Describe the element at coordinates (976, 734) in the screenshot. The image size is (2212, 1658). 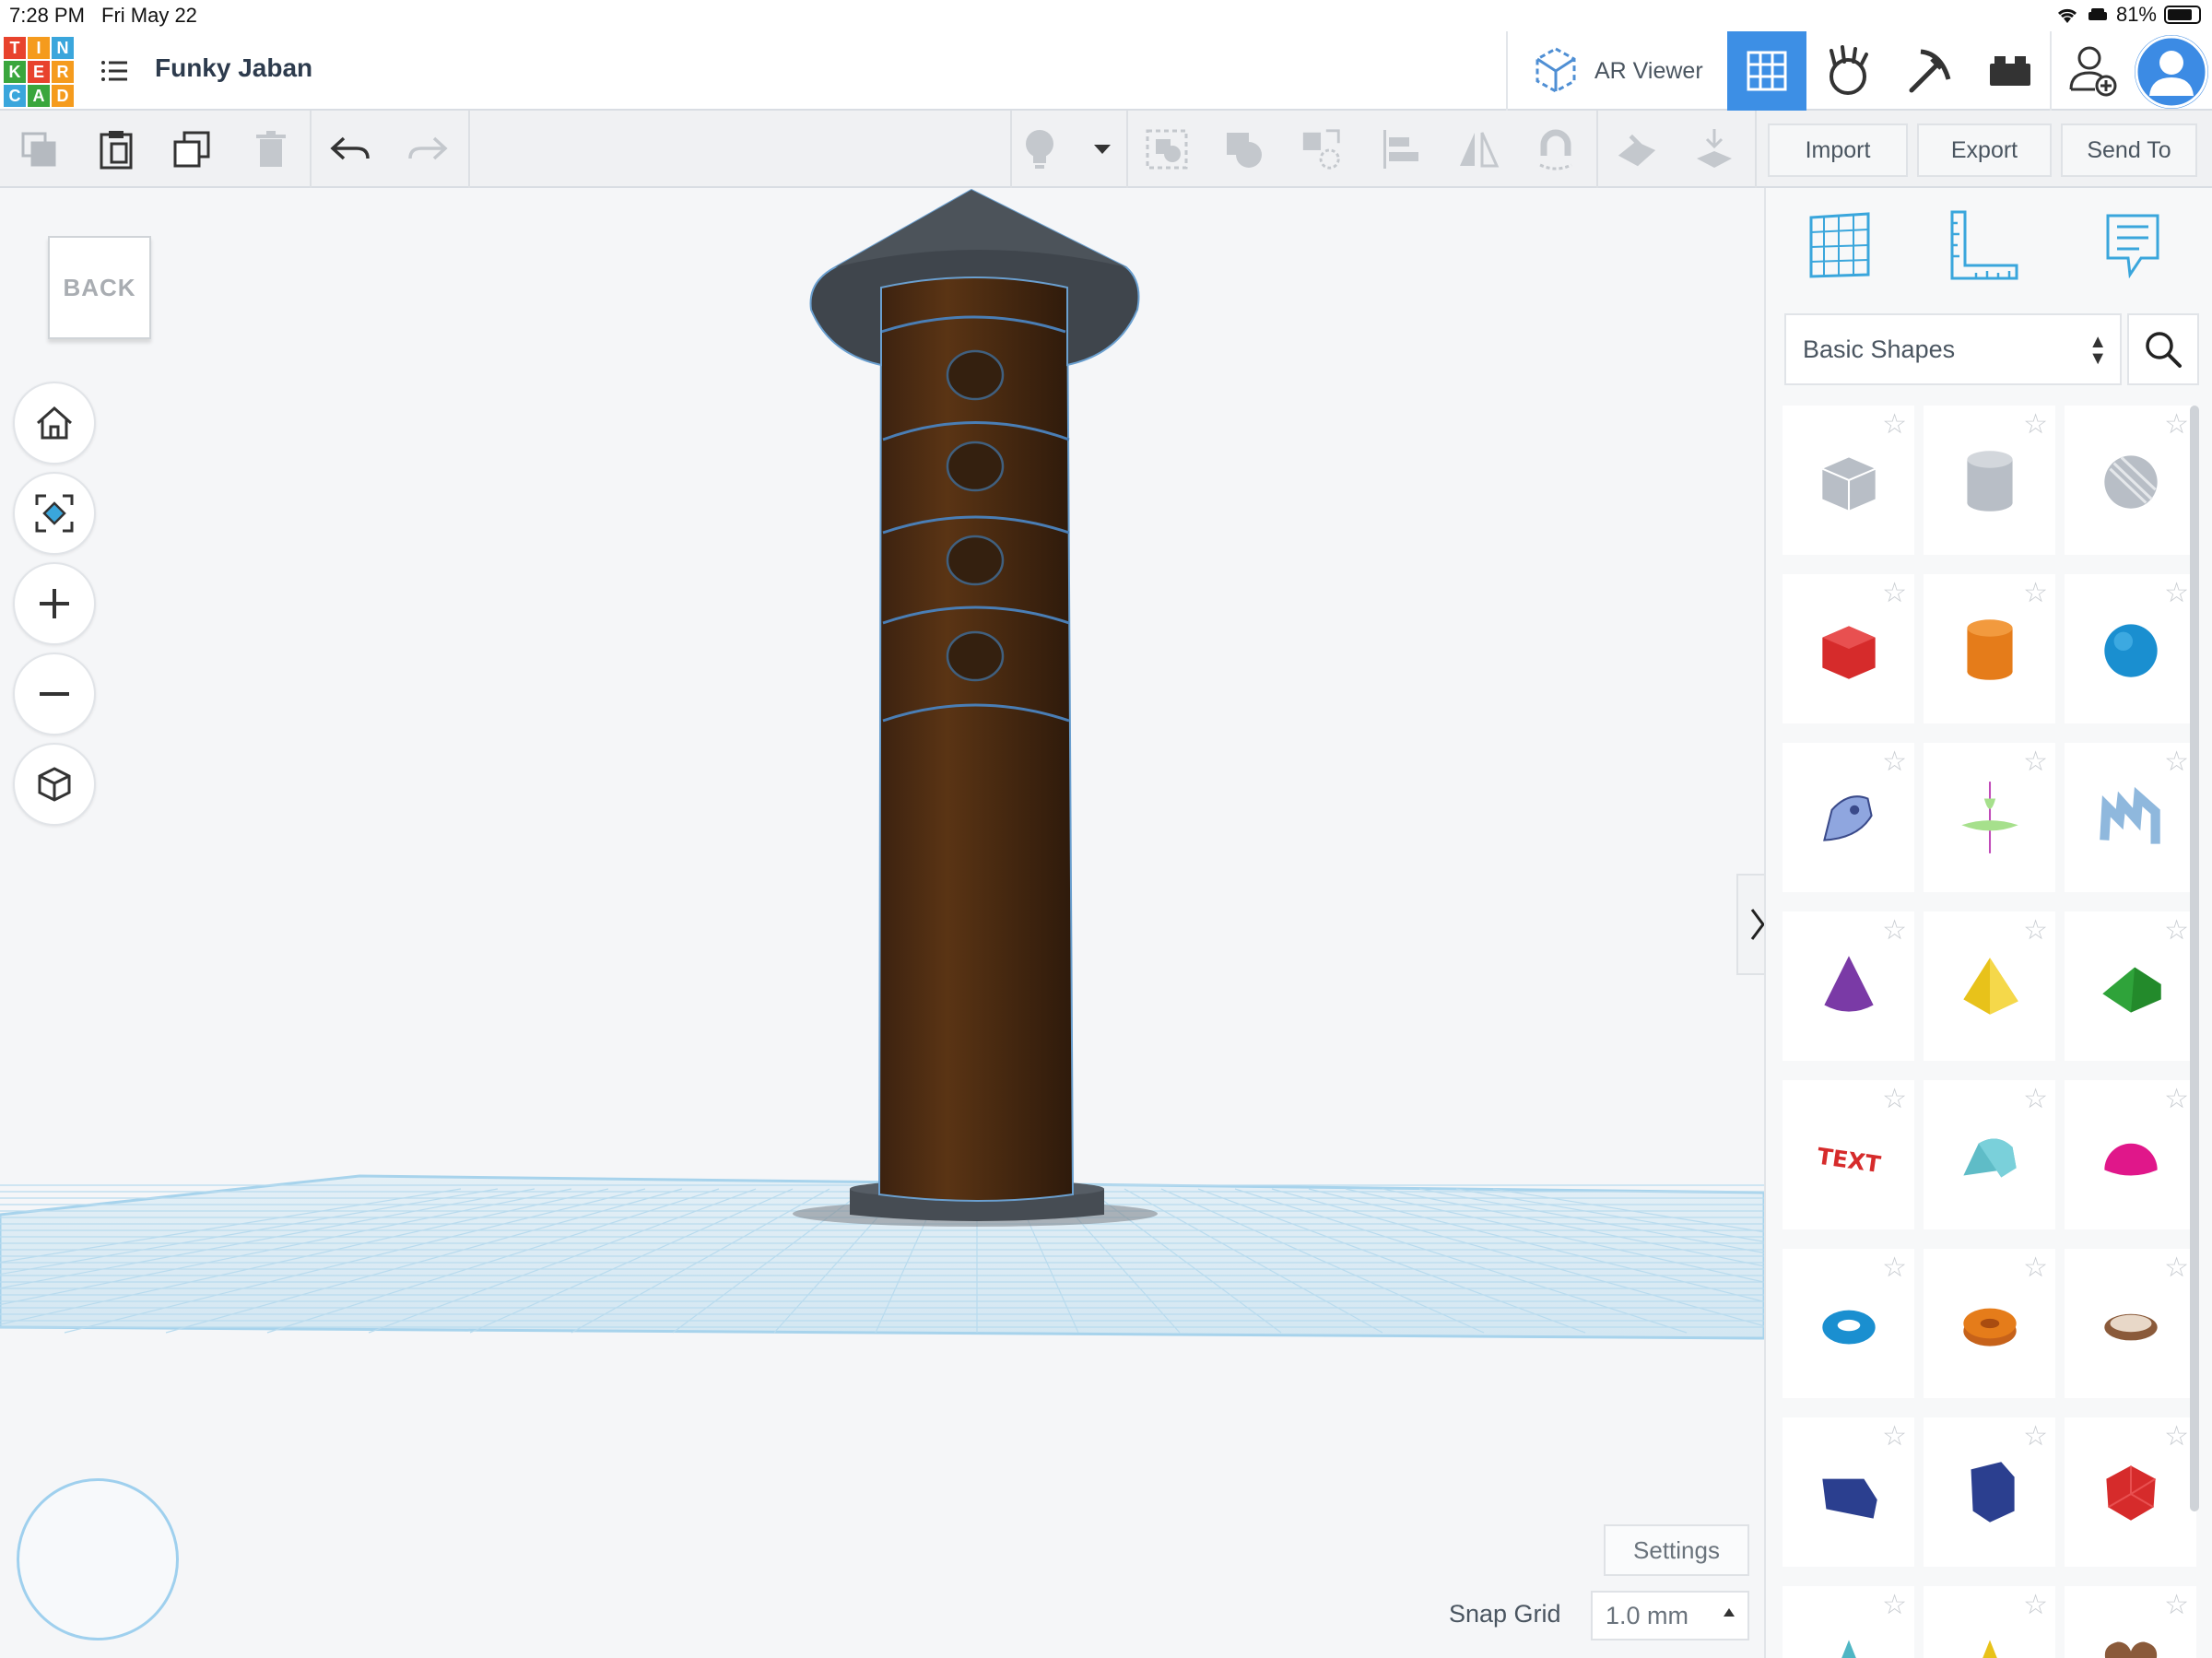
I see `tower-body` at that location.